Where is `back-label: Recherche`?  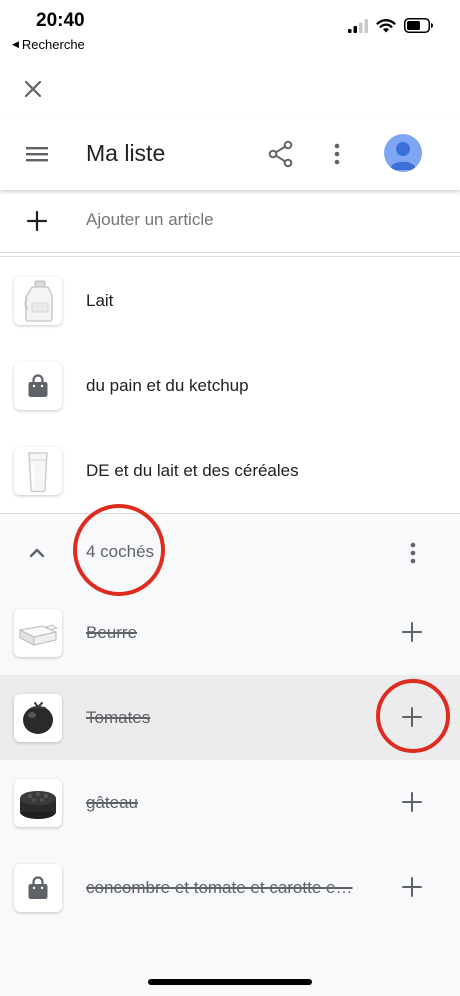 back-label: Recherche is located at coordinates (53, 44).